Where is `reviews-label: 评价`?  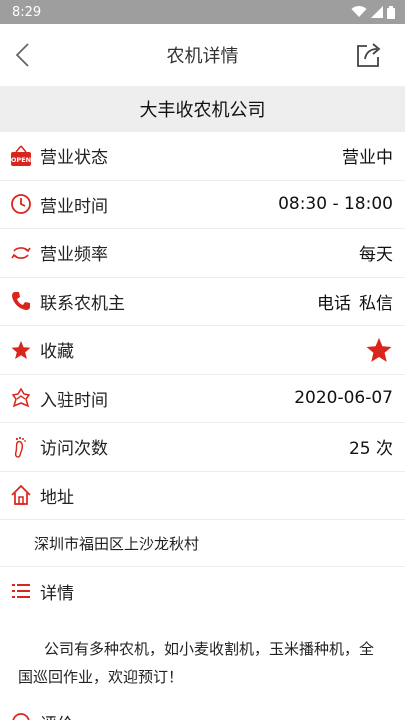 reviews-label: 评价 is located at coordinates (57, 717).